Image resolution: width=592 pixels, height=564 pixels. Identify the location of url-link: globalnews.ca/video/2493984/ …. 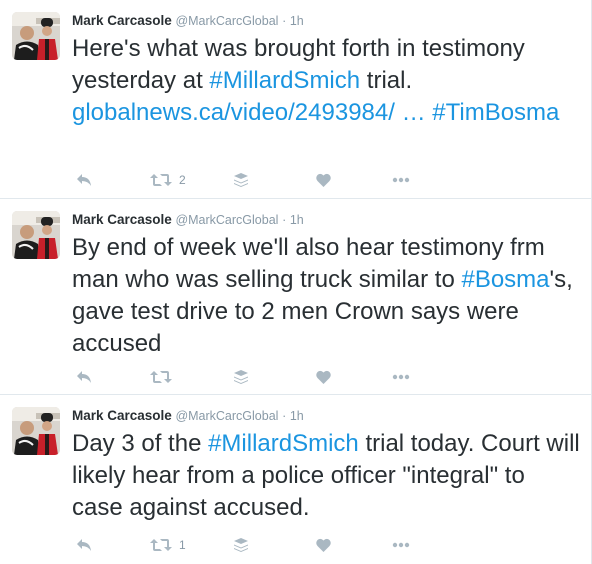
(249, 112).